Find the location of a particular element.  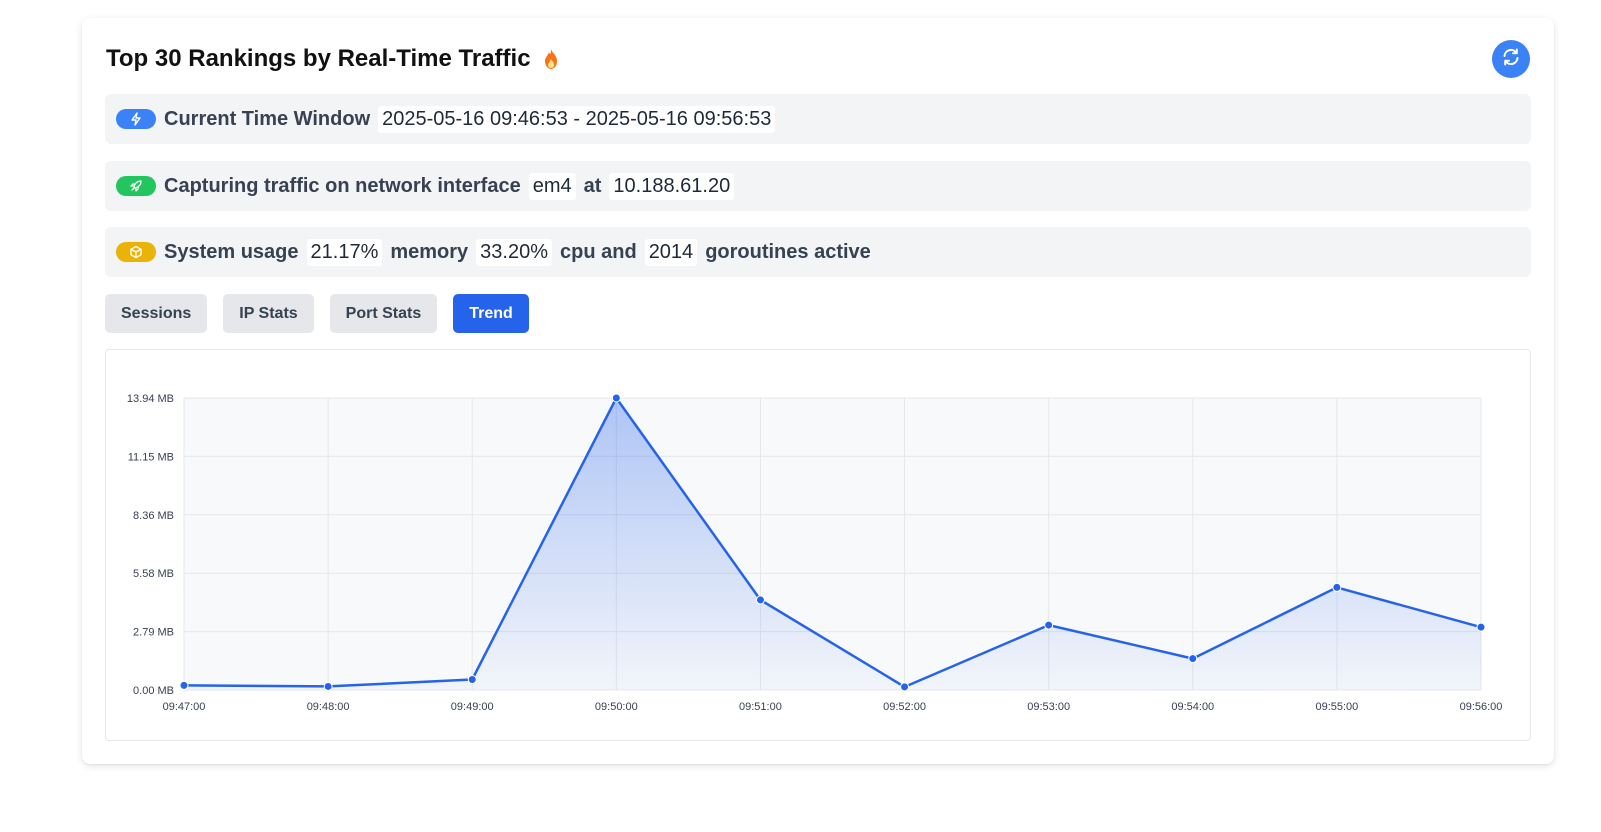

x-tick-label: 09:51:00 is located at coordinates (760, 707).